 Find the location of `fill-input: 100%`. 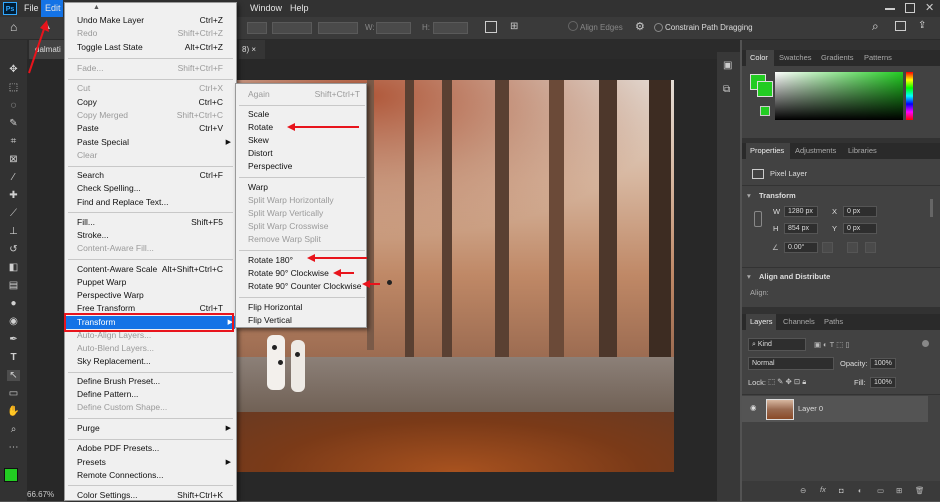

fill-input: 100% is located at coordinates (883, 382).